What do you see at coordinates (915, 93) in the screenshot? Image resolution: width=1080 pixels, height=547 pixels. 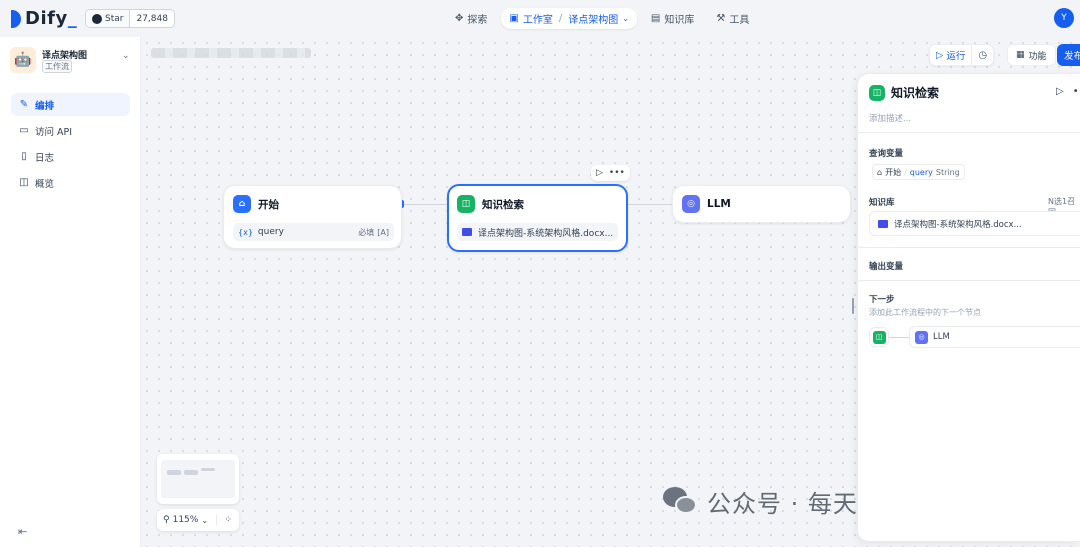 I see `panel-title: 知识检索` at bounding box center [915, 93].